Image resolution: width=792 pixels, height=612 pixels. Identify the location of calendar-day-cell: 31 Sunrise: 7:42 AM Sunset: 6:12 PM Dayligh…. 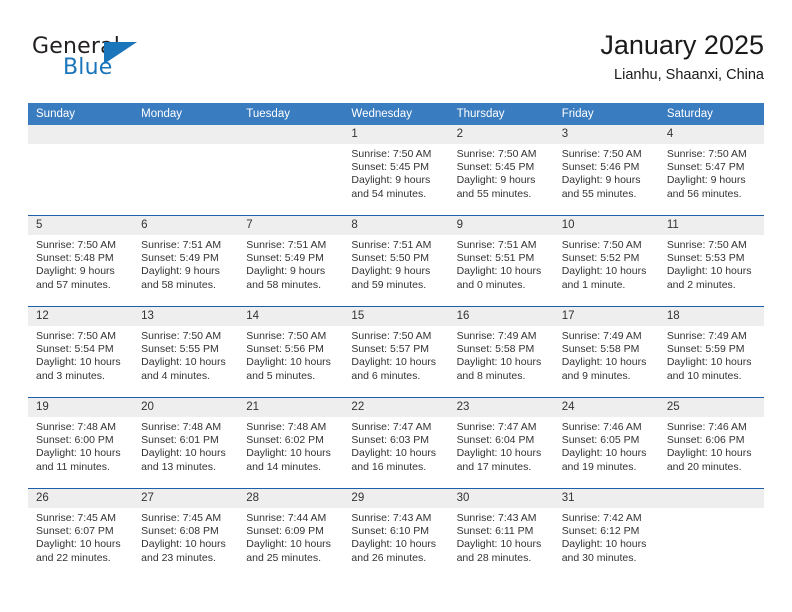
(606, 533).